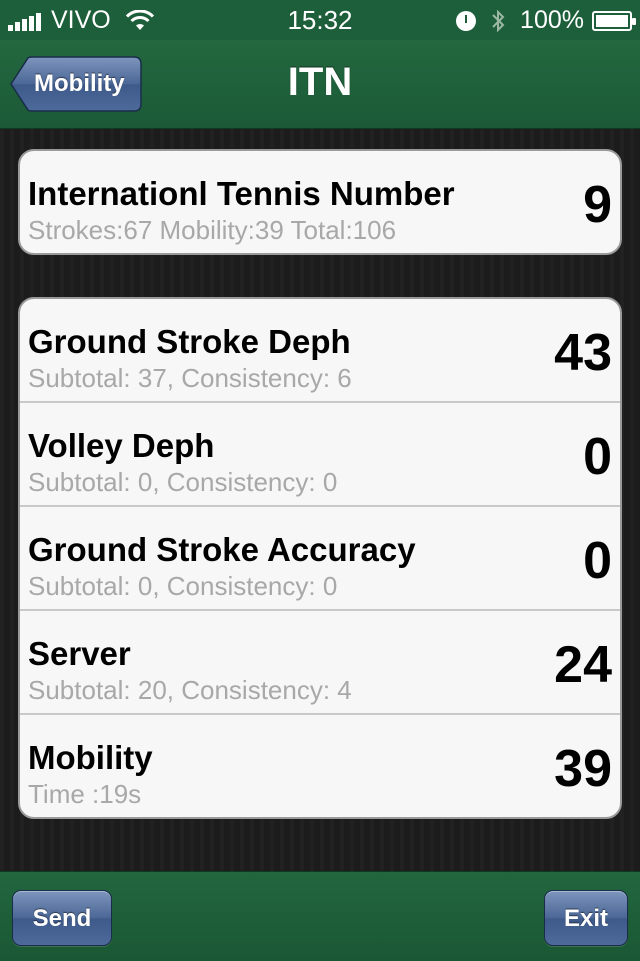  Describe the element at coordinates (190, 690) in the screenshot. I see `row-subtitle: Subtotal: 20, Consistency: 4` at that location.